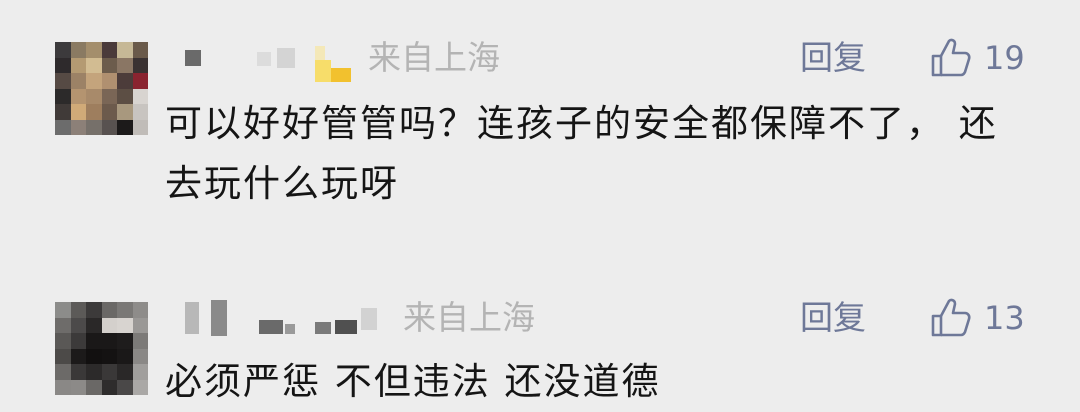 The height and width of the screenshot is (412, 1080). What do you see at coordinates (101, 348) in the screenshot?
I see `avatar` at bounding box center [101, 348].